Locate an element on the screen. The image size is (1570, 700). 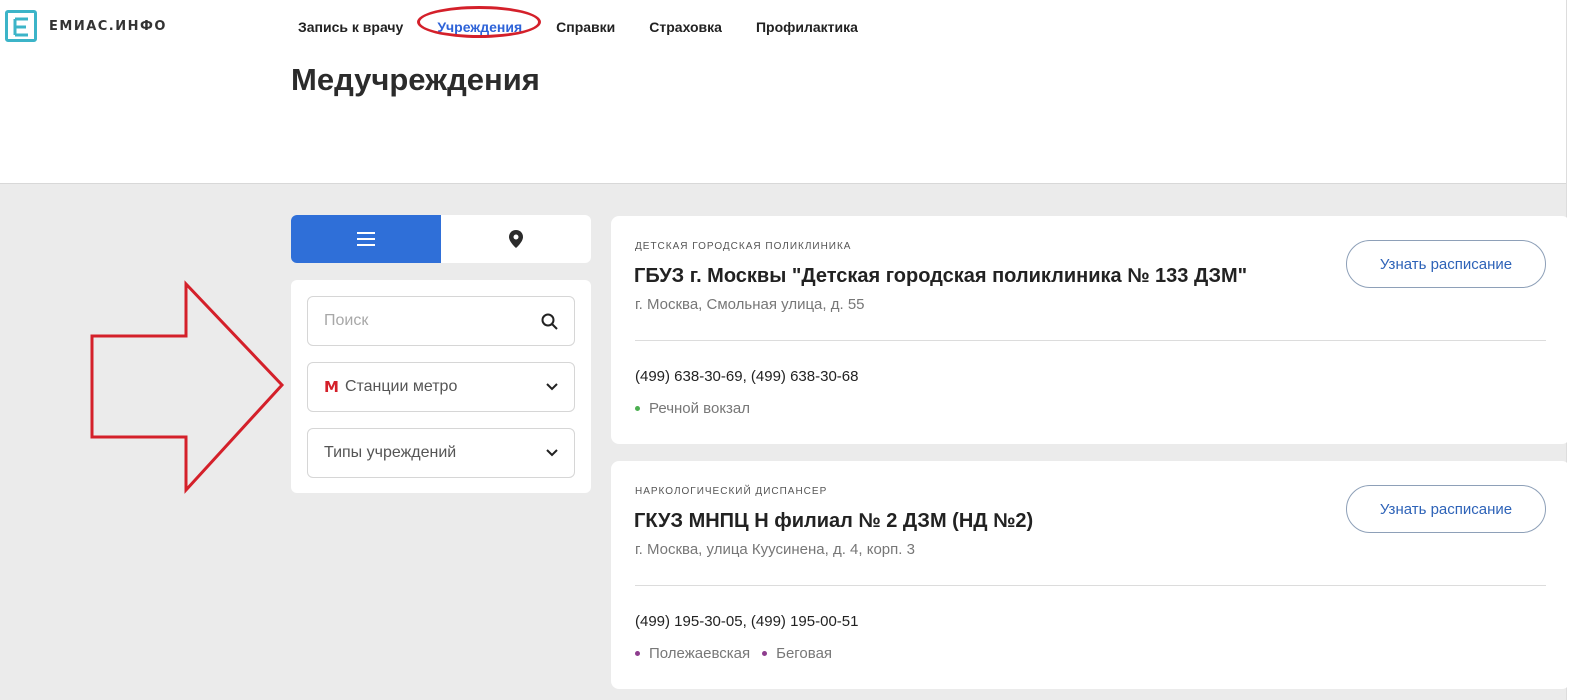
search-placeholder: Поиск is located at coordinates (346, 320).